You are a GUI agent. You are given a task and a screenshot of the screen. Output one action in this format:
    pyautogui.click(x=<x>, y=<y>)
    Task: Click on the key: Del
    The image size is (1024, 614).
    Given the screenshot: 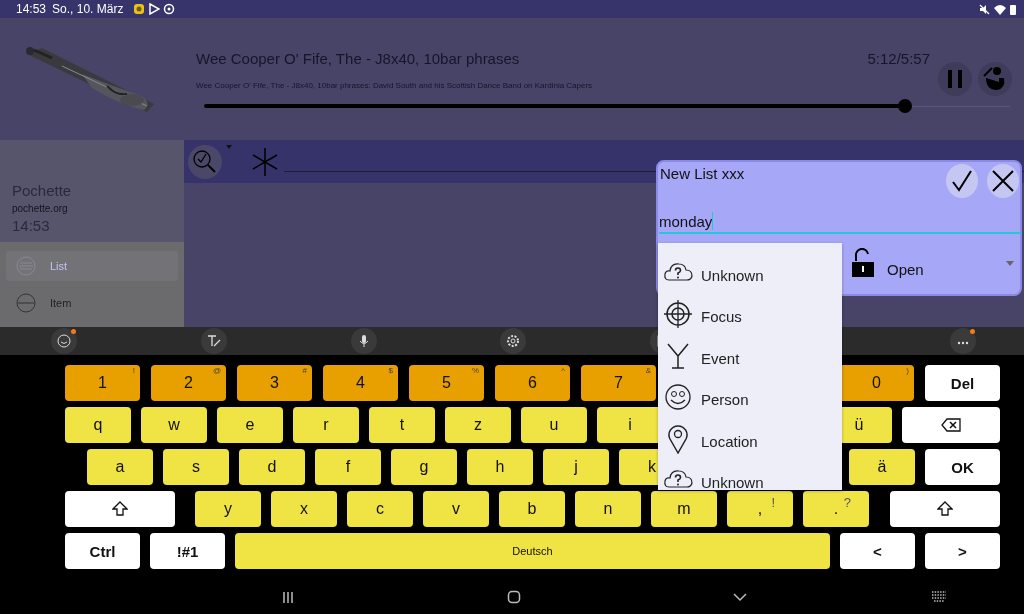 What is the action you would take?
    pyautogui.click(x=962, y=383)
    